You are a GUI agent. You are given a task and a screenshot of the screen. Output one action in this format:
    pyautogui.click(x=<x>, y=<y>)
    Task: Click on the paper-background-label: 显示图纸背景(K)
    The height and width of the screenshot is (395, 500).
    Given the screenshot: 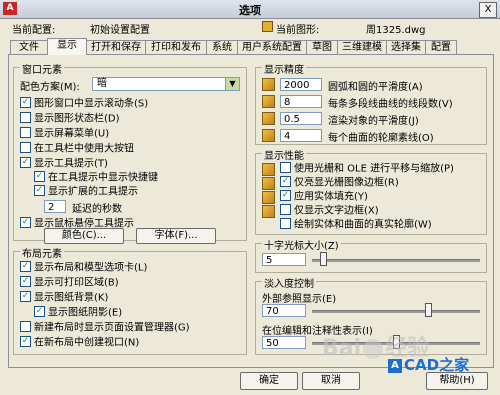 What is the action you would take?
    pyautogui.click(x=71, y=298)
    